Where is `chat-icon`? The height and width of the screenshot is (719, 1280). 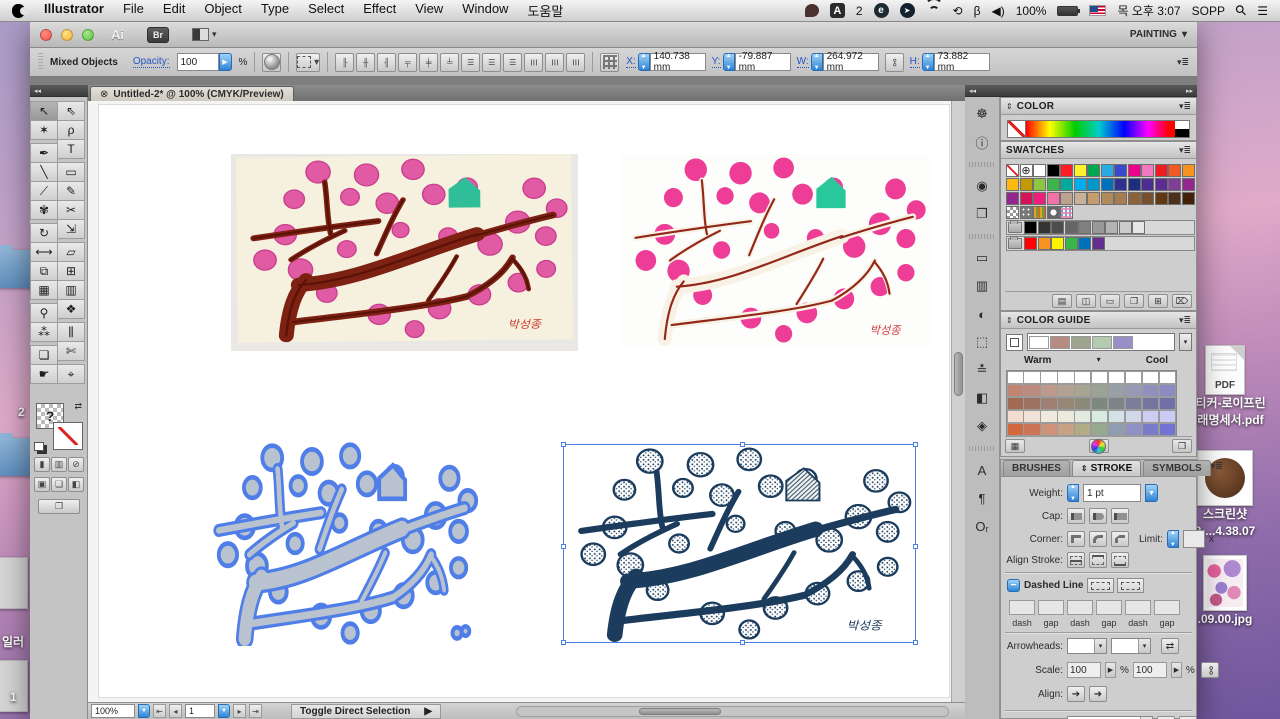
chat-icon is located at coordinates (811, 10).